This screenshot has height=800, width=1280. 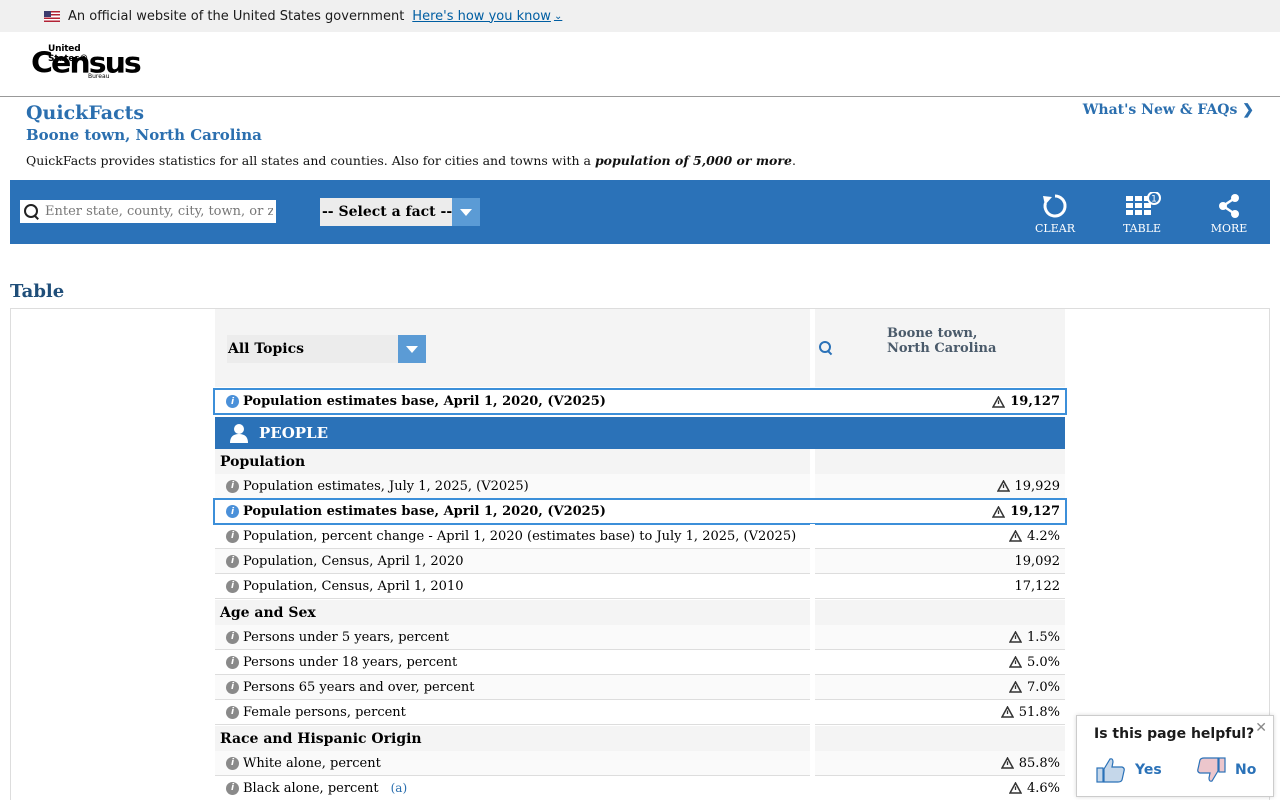 I want to click on group-header-age-sex: Age and Sex, so click(x=640, y=612).